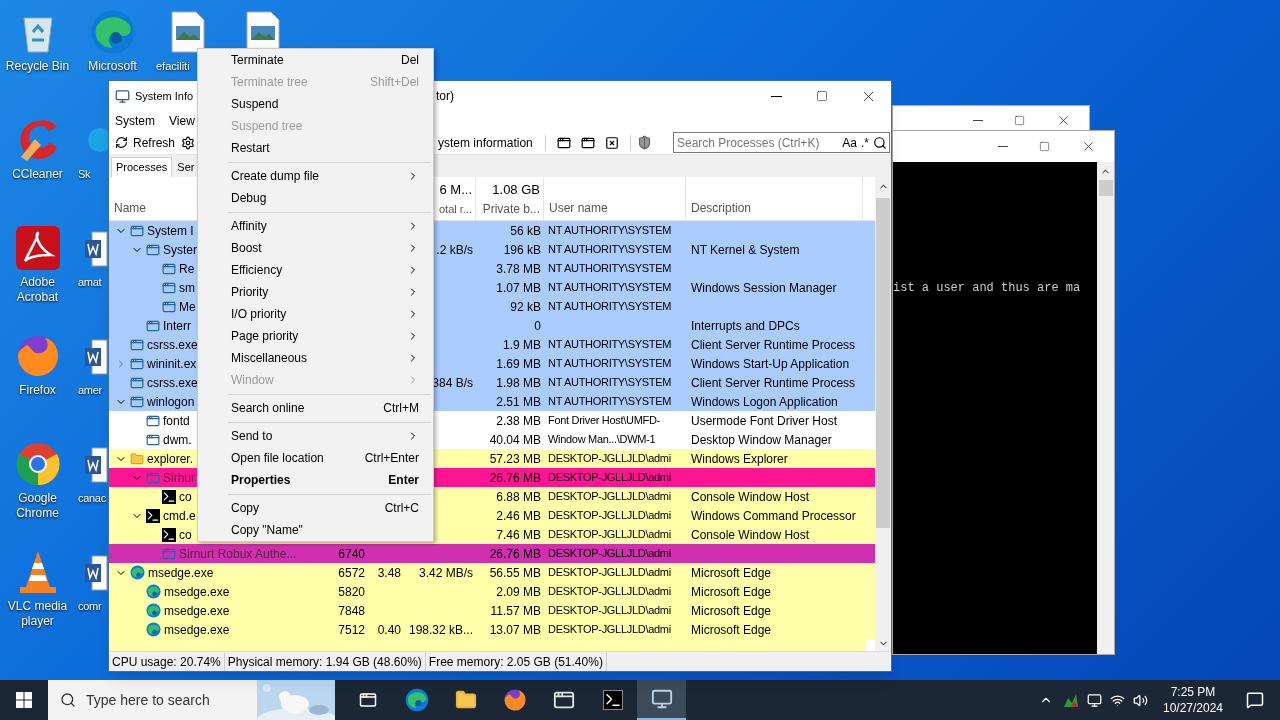 This screenshot has width=1280, height=720. Describe the element at coordinates (92, 498) in the screenshot. I see `desktop-icon-label: canac` at that location.